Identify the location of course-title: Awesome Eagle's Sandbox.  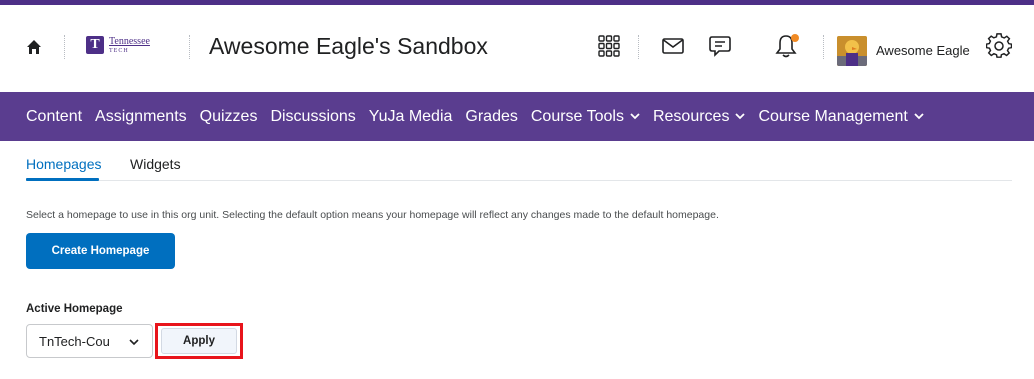
(348, 46).